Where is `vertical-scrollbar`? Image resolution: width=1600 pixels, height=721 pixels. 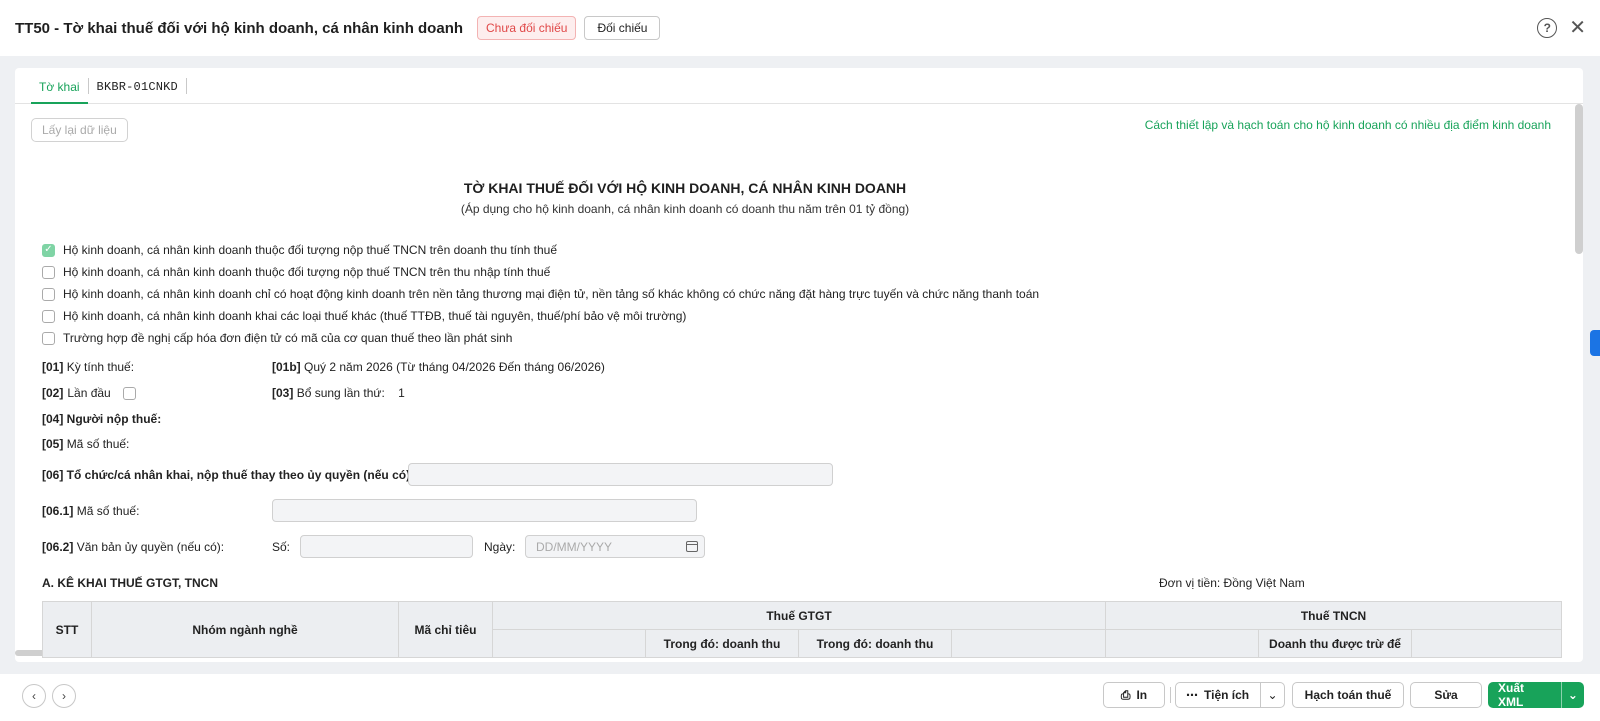 vertical-scrollbar is located at coordinates (1579, 179).